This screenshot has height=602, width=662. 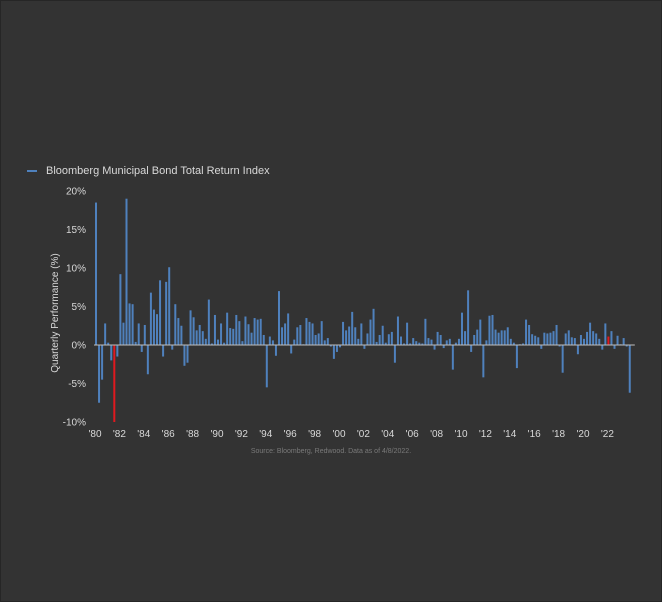 What do you see at coordinates (216, 434) in the screenshot?
I see `x-tick-label: '90` at bounding box center [216, 434].